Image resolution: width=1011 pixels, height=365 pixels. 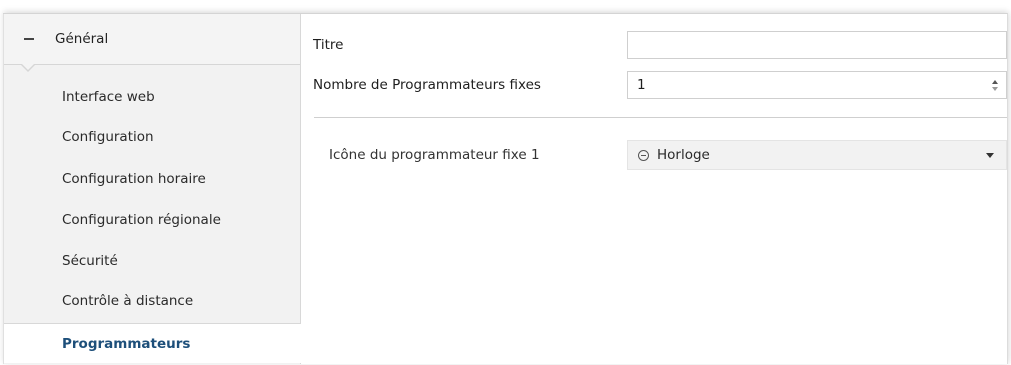 I want to click on group-pointer-icon, so click(x=28, y=67).